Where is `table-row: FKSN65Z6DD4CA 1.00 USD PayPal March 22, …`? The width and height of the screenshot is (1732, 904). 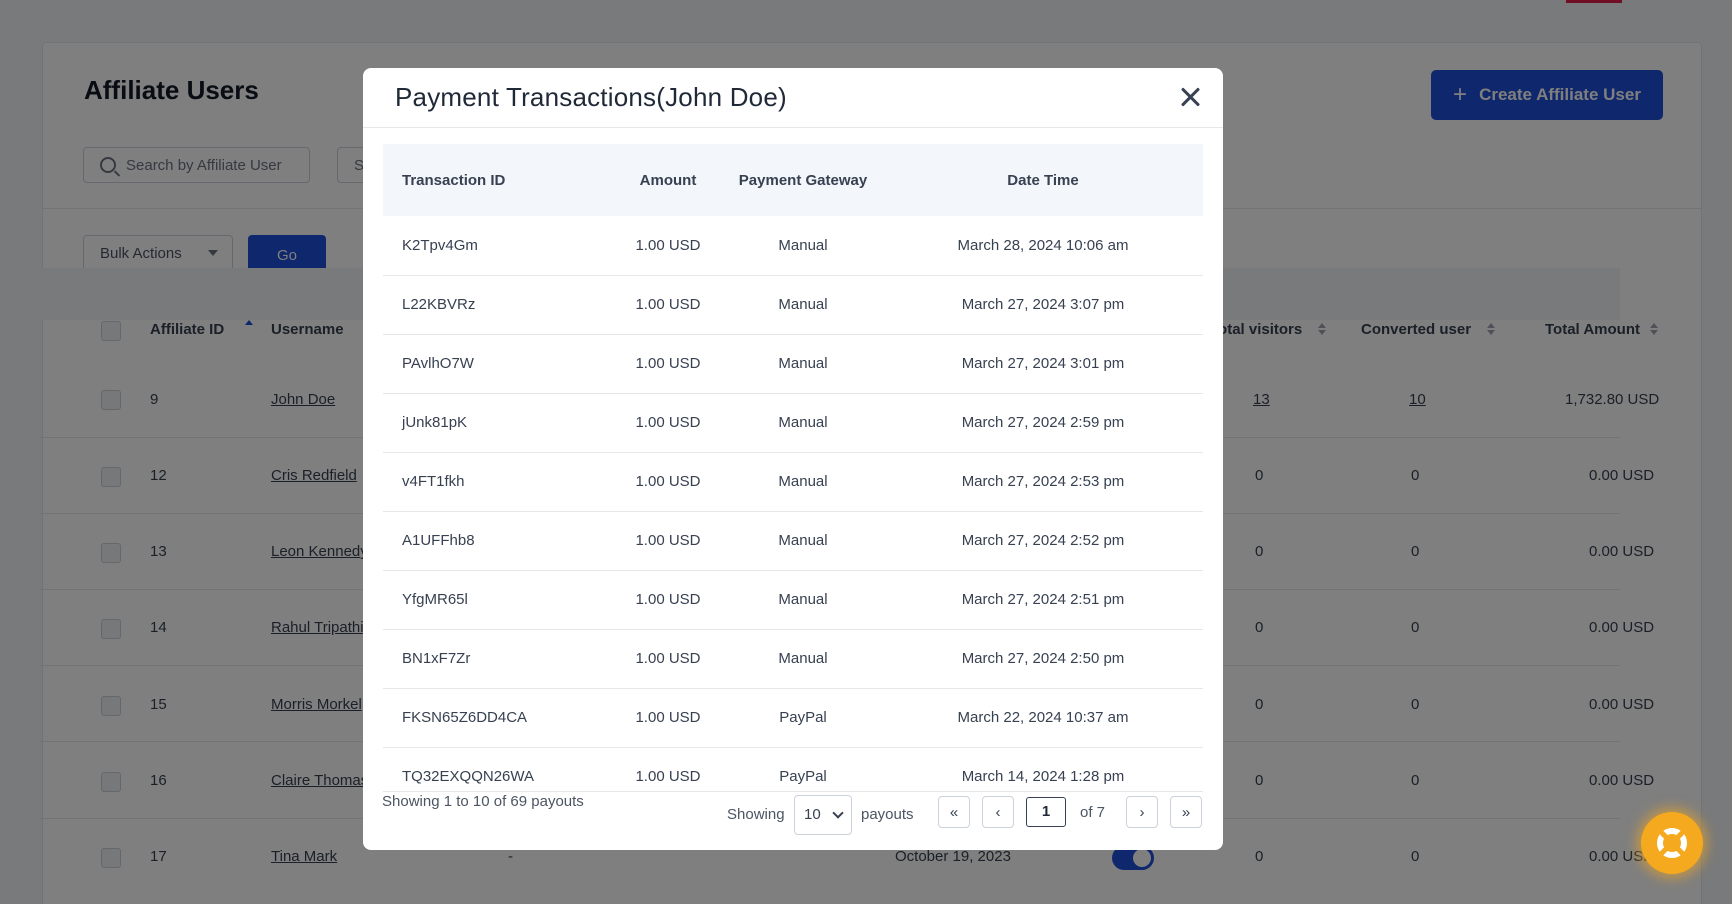 table-row: FKSN65Z6DD4CA 1.00 USD PayPal March 22, … is located at coordinates (793, 718).